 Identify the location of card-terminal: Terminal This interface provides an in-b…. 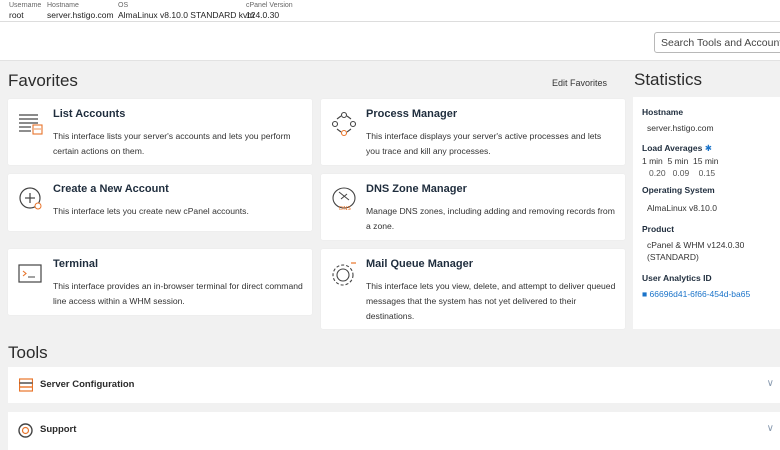
(160, 282).